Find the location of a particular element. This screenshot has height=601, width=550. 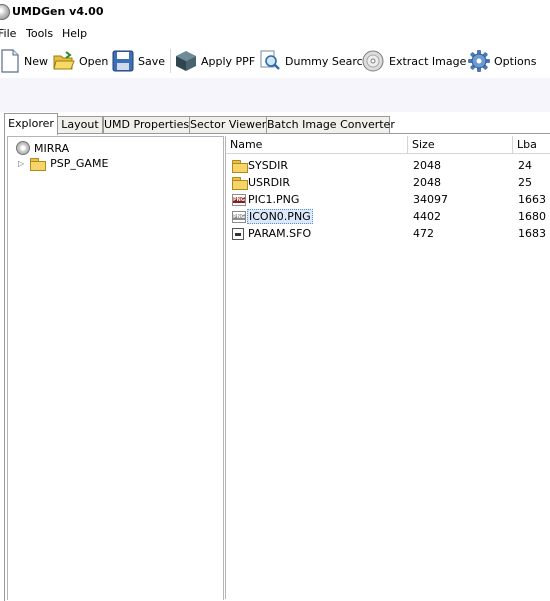

open-folder-icon is located at coordinates (64, 60).